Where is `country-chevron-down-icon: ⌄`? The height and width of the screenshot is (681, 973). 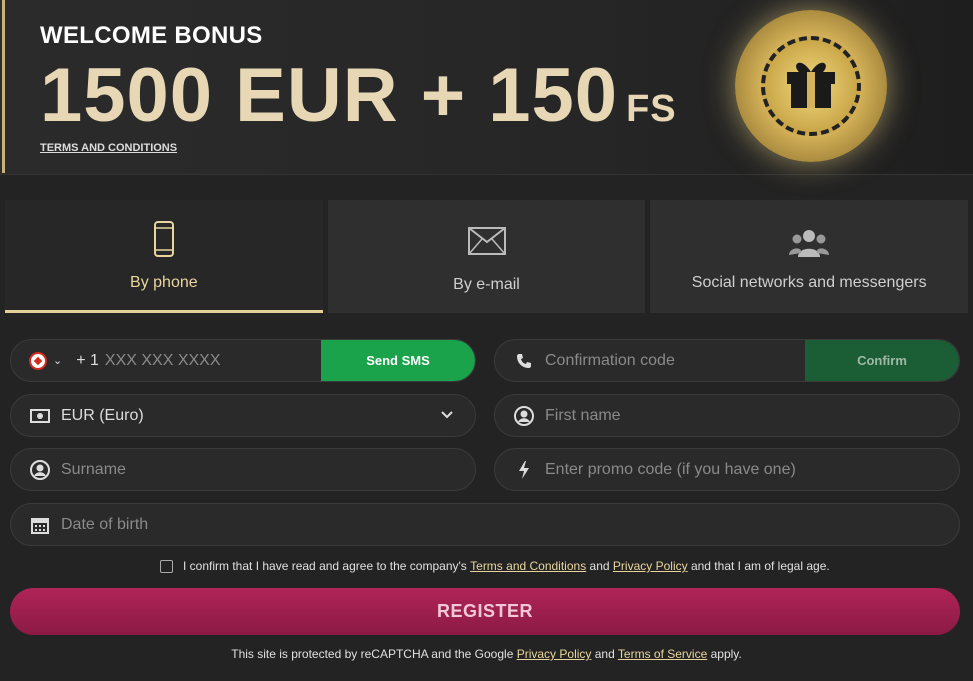
country-chevron-down-icon: ⌄ is located at coordinates (57, 360).